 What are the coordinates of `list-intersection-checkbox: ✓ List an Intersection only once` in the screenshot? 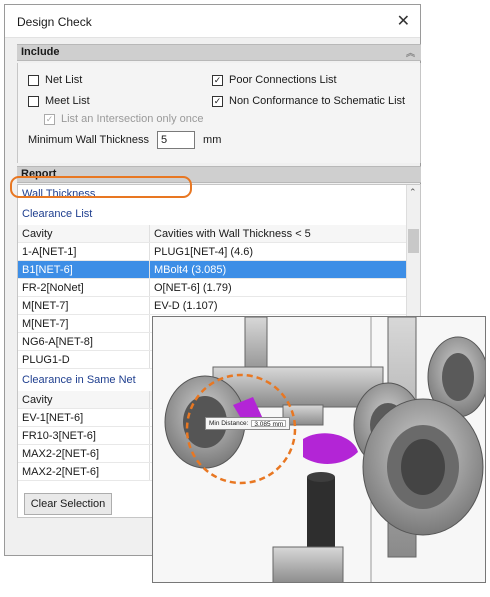 It's located at (123, 119).